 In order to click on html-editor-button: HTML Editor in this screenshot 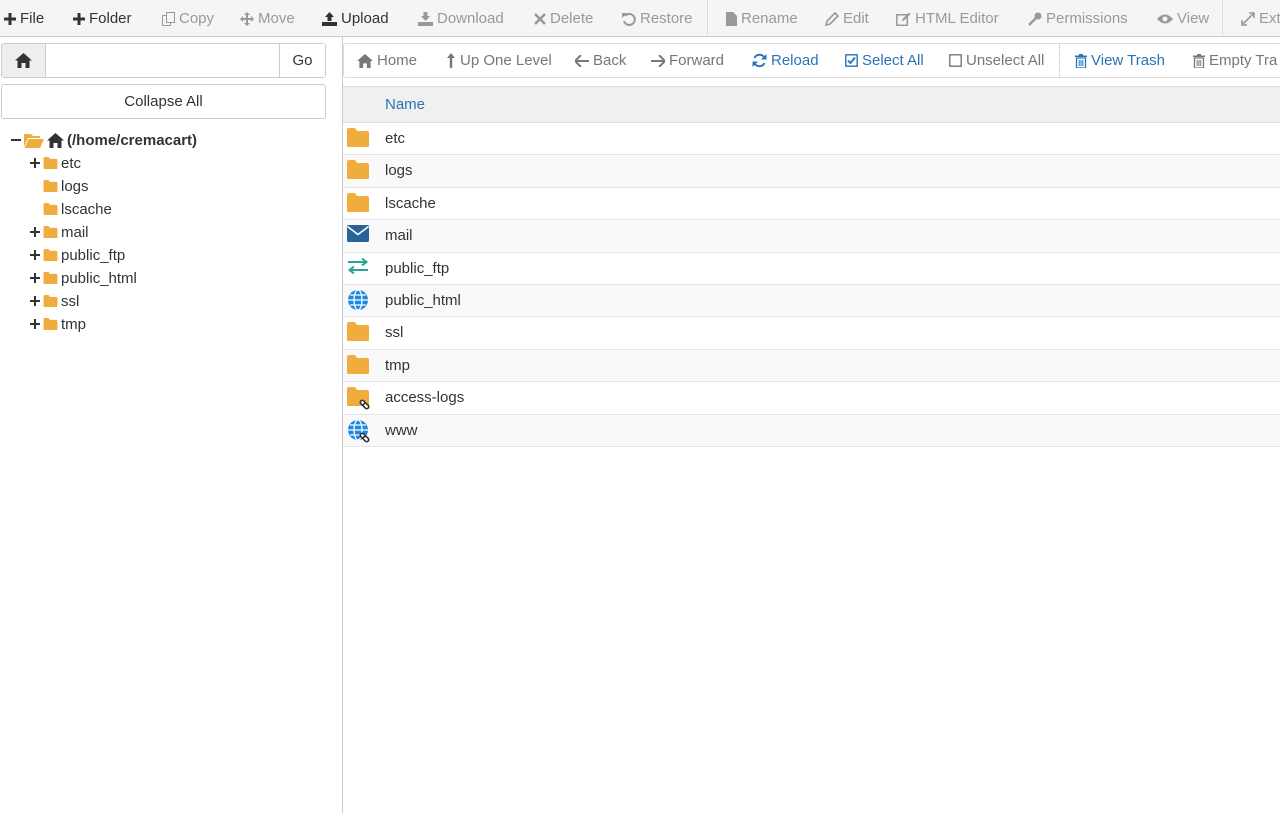, I will do `click(947, 18)`.